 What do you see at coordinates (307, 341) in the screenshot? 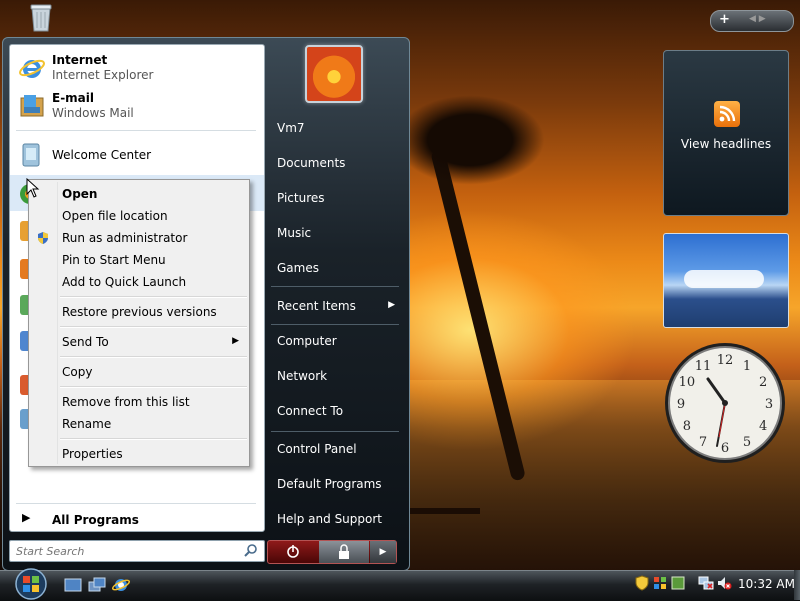
I see `right-item-label: Computer` at bounding box center [307, 341].